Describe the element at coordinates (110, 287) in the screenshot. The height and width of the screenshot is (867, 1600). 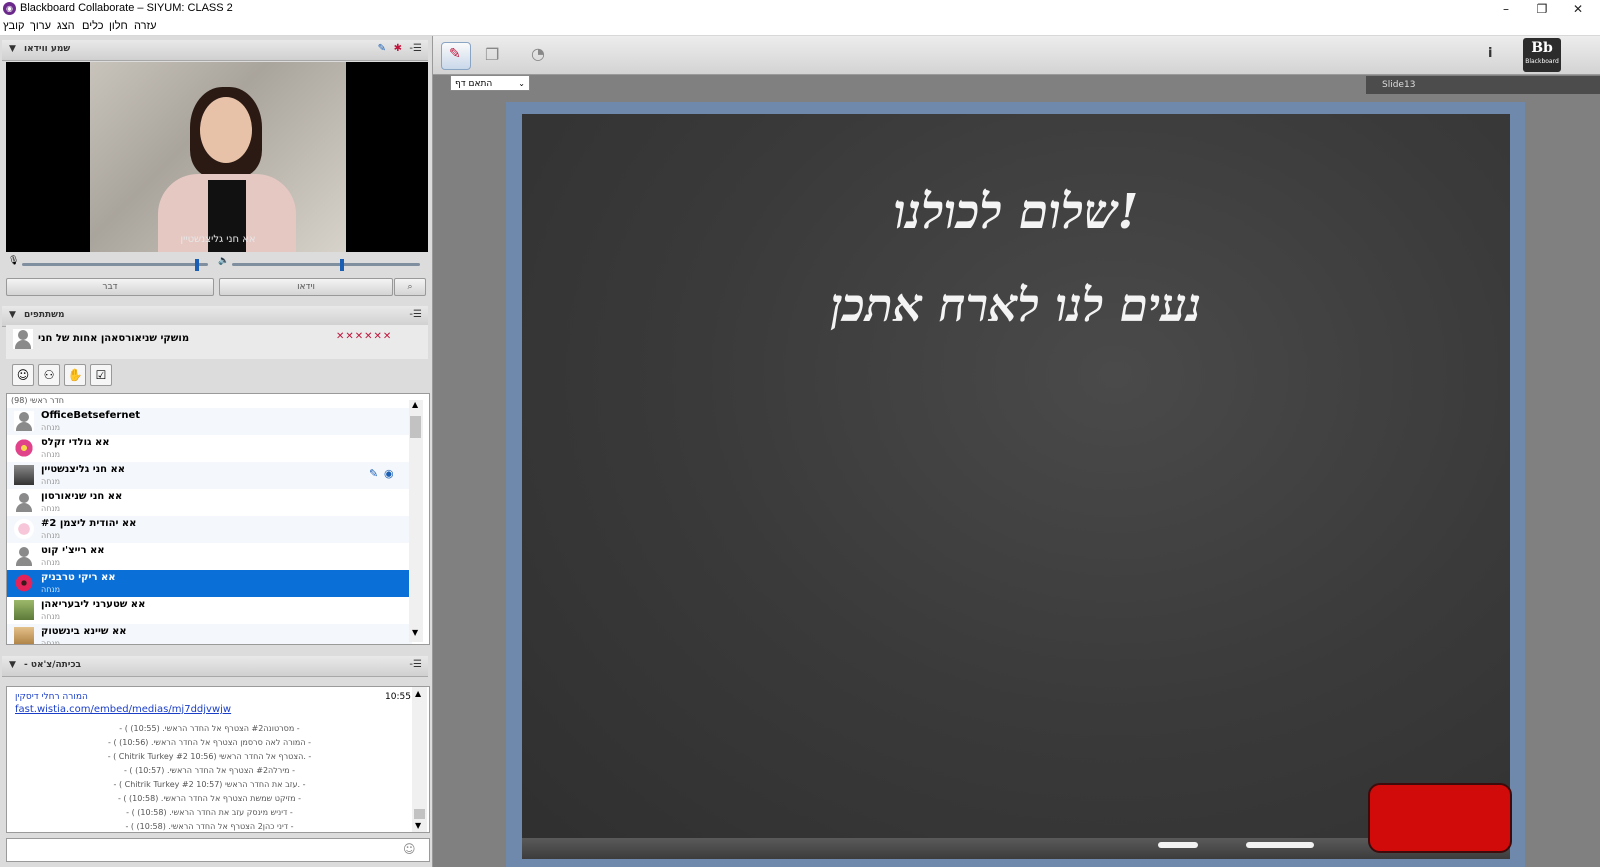
I see `talk-button: דבר` at that location.